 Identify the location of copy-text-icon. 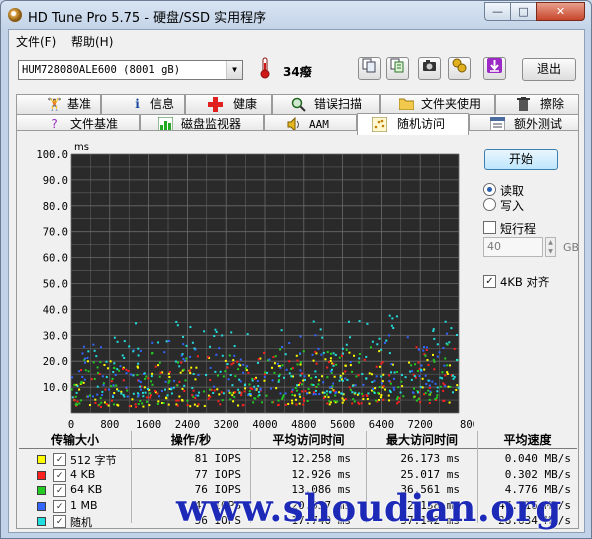
(397, 68).